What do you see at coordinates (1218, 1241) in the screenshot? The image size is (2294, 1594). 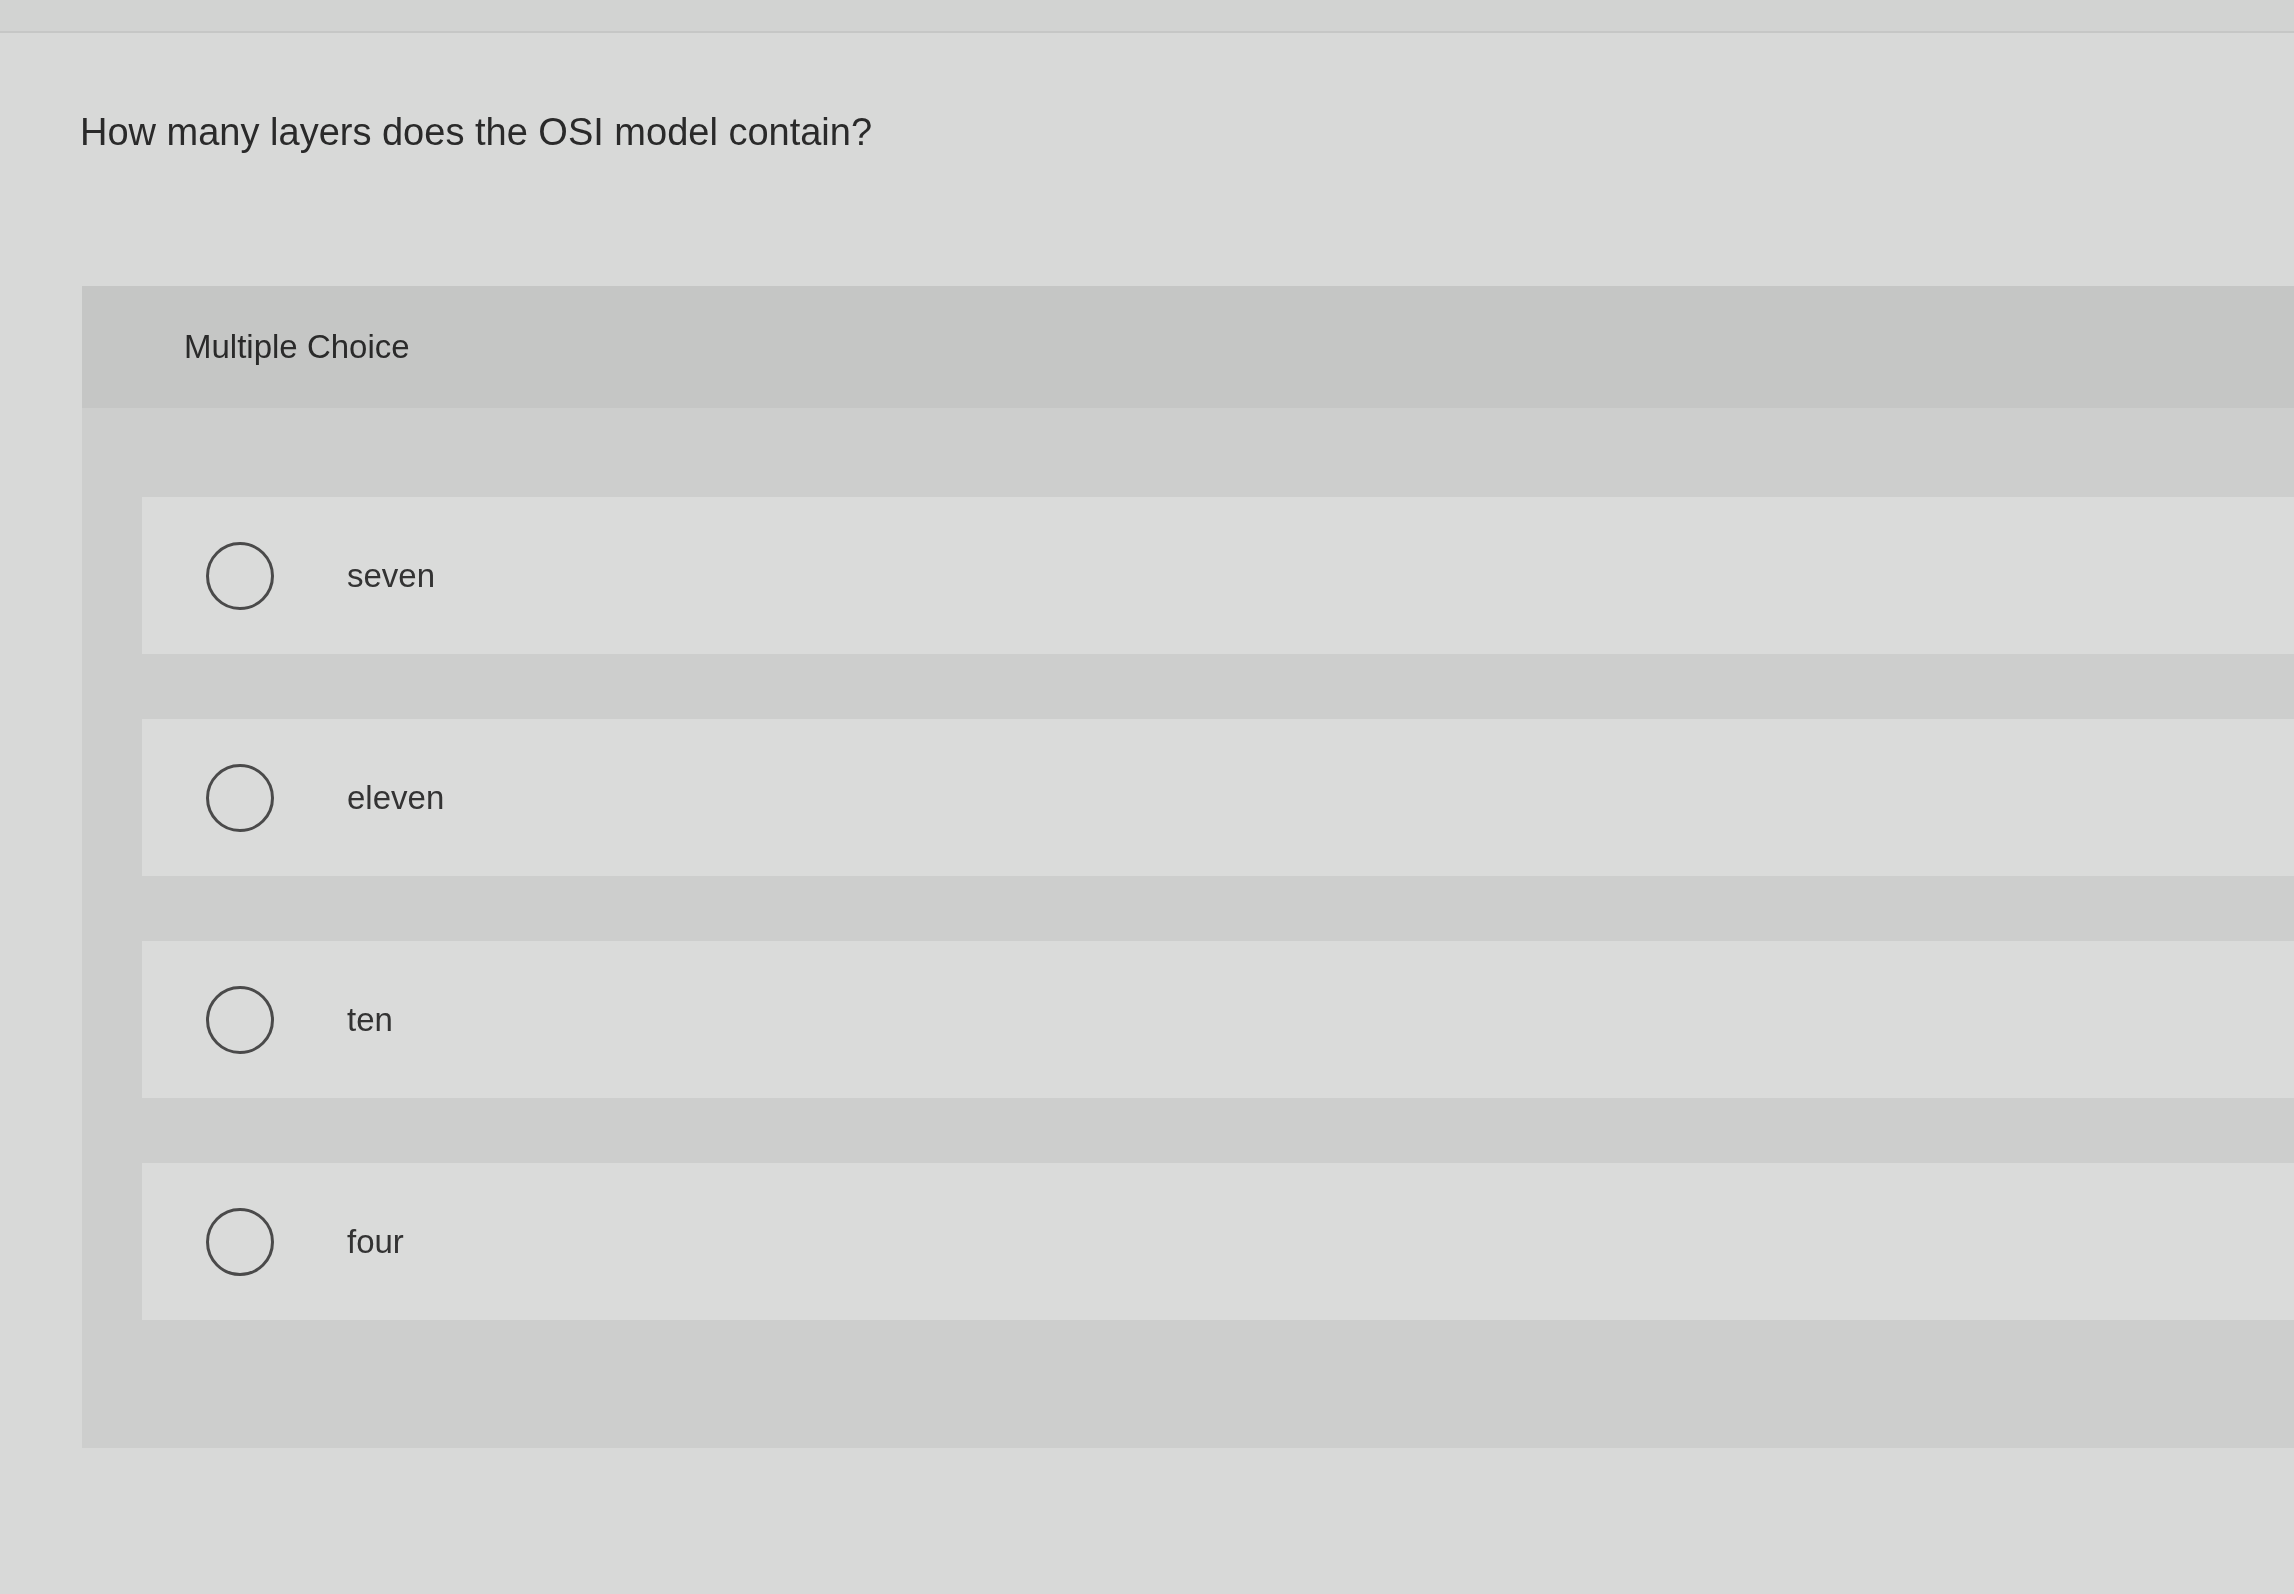 I see `answer-option: four` at bounding box center [1218, 1241].